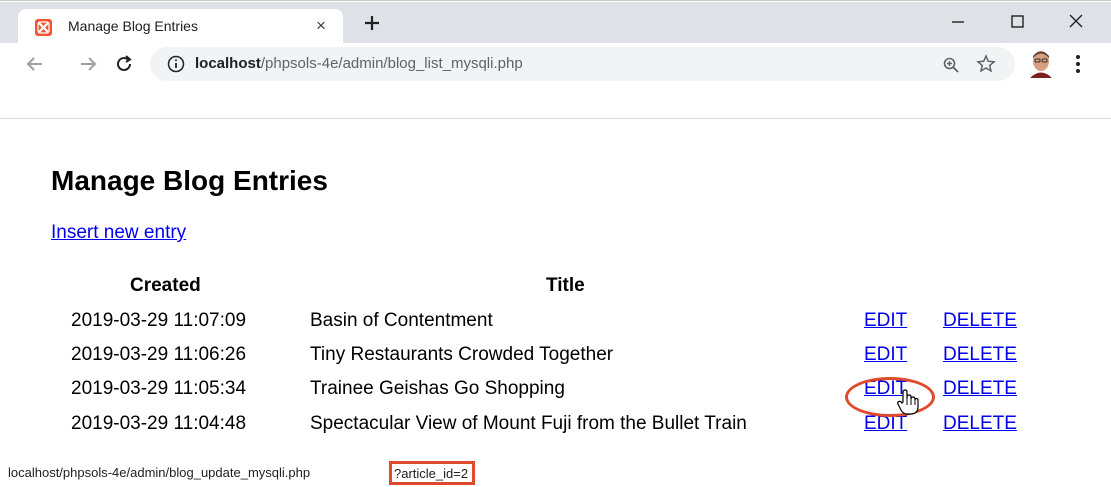 The image size is (1111, 487). What do you see at coordinates (228, 63) in the screenshot?
I see `url-host: localhost` at bounding box center [228, 63].